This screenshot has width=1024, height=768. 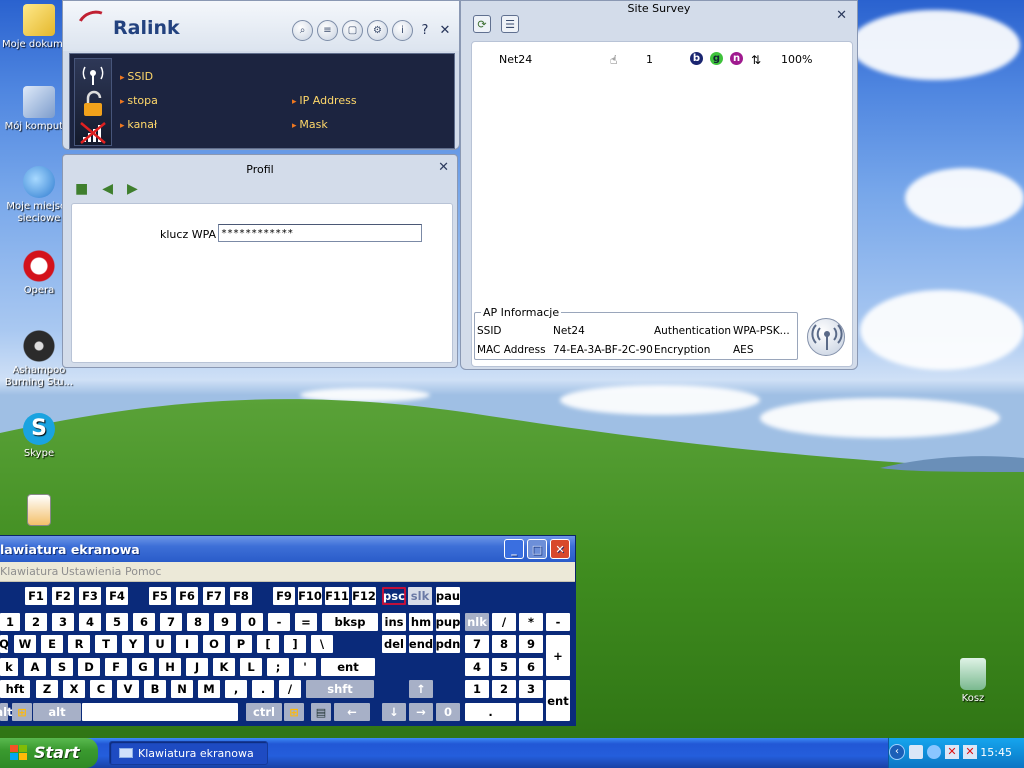 I want to click on menu-key: ▤, so click(x=321, y=712).